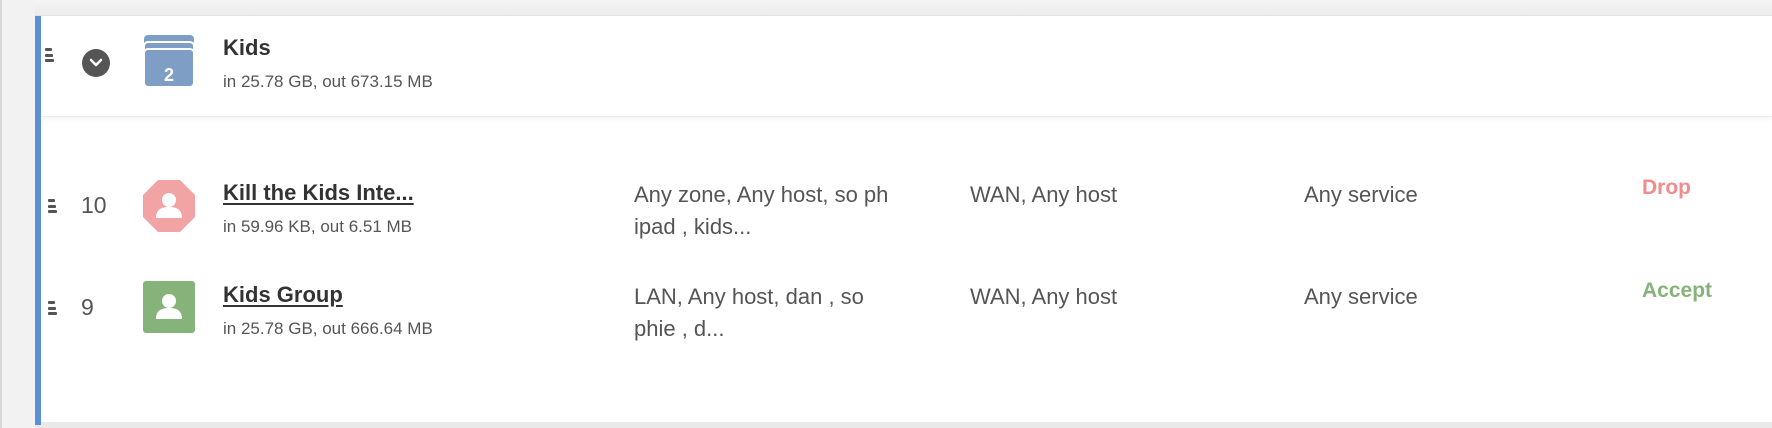 The image size is (1772, 428). I want to click on rule-number: 10, so click(94, 205).